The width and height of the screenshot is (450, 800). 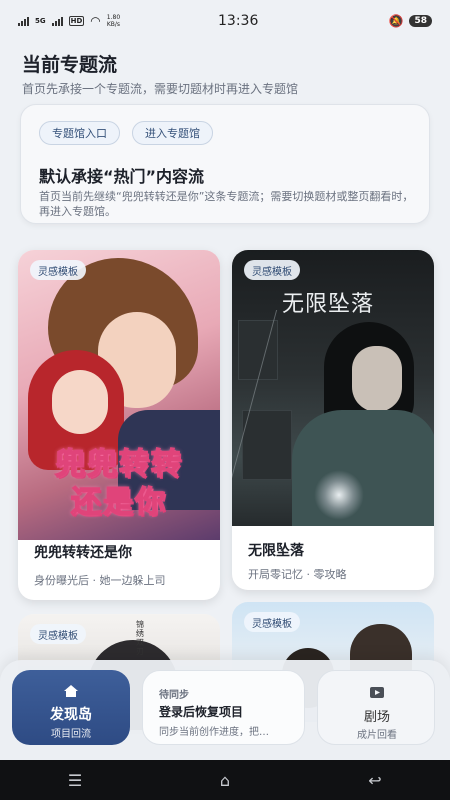 What do you see at coordinates (79, 133) in the screenshot?
I see `topic-hall-entry-chip: 专题馆入口` at bounding box center [79, 133].